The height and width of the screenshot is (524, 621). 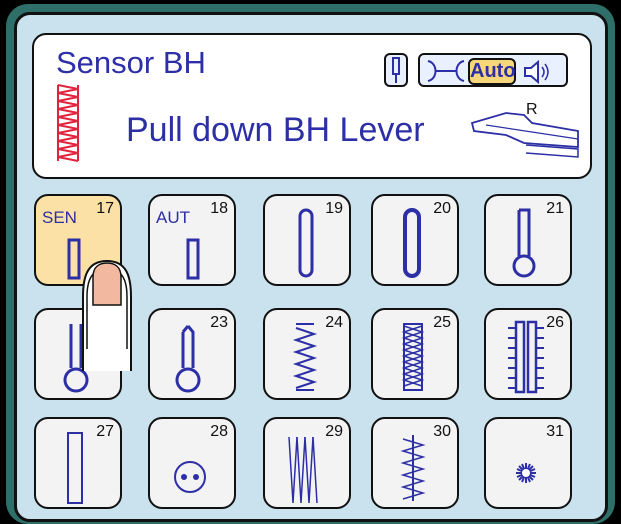 What do you see at coordinates (306, 243) in the screenshot?
I see `round-end-buttonhole-icon` at bounding box center [306, 243].